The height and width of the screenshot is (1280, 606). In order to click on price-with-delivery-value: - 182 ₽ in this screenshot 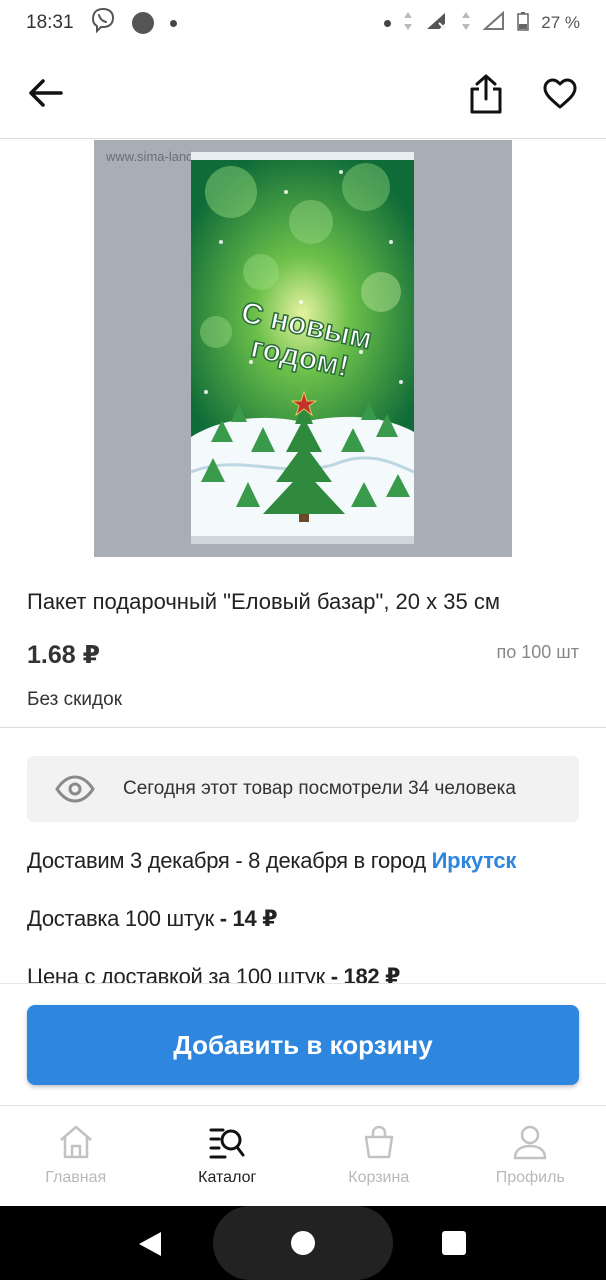, I will do `click(365, 974)`.